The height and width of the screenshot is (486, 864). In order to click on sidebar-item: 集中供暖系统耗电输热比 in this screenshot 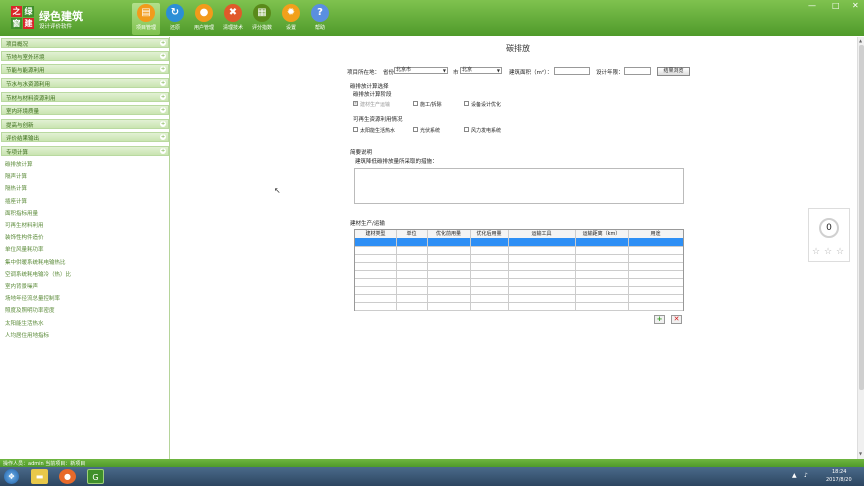, I will do `click(35, 262)`.